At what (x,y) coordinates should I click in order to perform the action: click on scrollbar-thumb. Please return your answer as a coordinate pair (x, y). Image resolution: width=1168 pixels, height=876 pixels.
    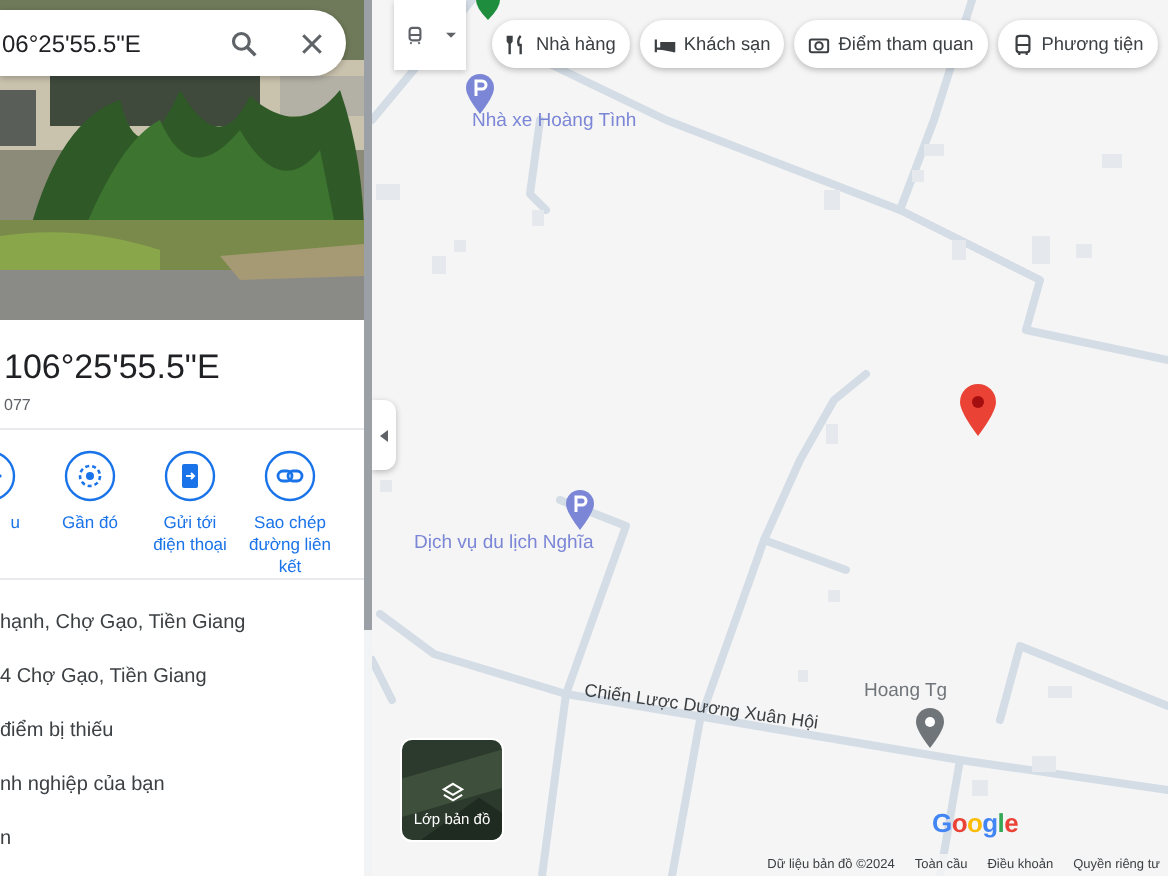
    Looking at the image, I should click on (368, 315).